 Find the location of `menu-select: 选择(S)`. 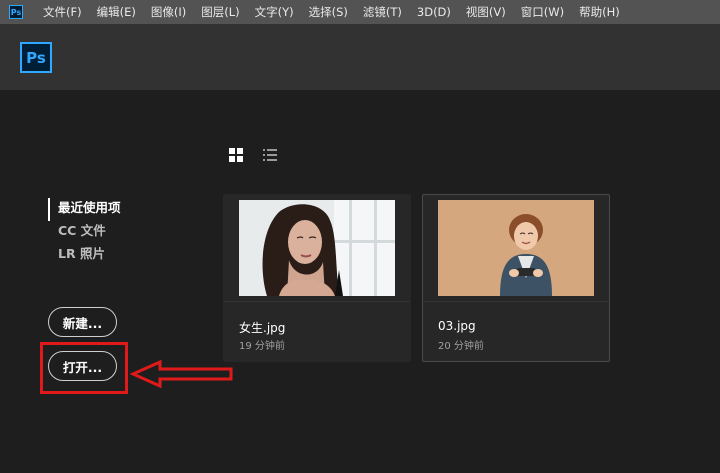

menu-select: 选择(S) is located at coordinates (328, 12).